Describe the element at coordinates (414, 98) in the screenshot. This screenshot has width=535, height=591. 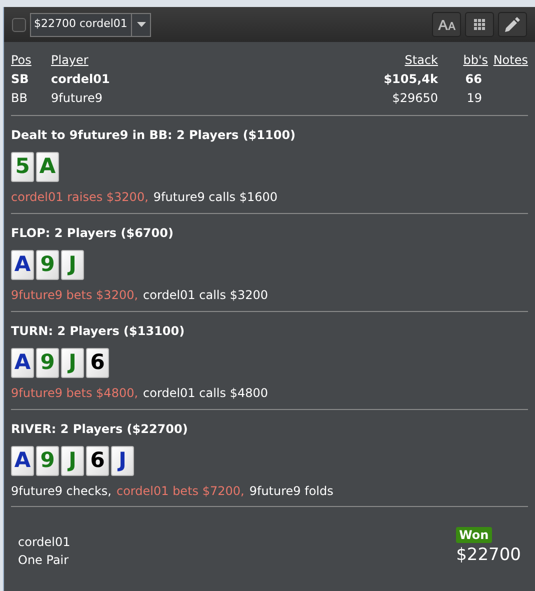
I see `stack-cell-text: $29650` at that location.